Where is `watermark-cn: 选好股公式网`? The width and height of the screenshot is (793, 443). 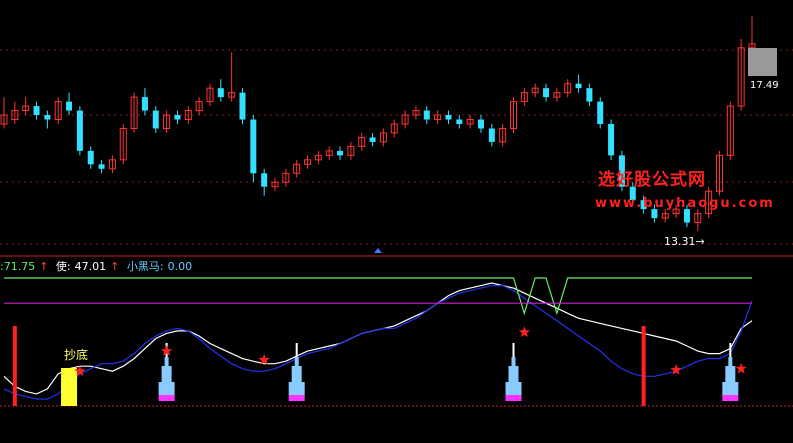
watermark-cn: 选好股公式网 is located at coordinates (652, 180).